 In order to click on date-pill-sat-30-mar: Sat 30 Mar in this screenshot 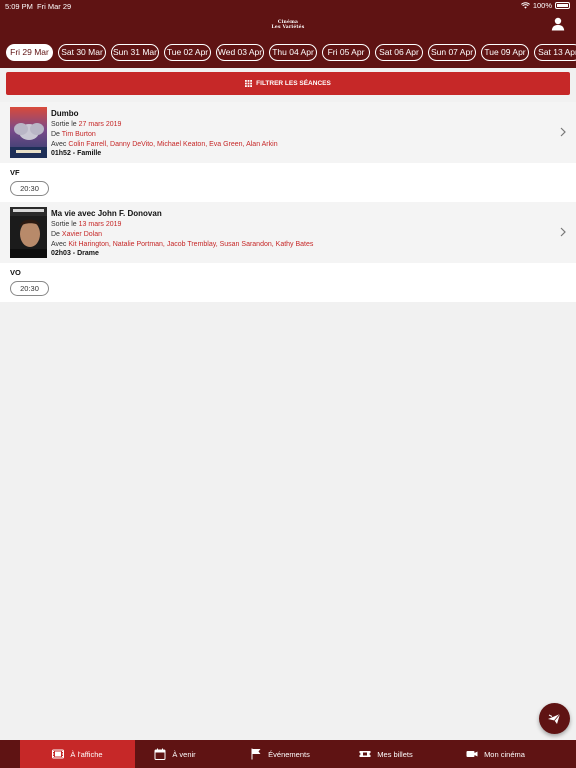, I will do `click(82, 52)`.